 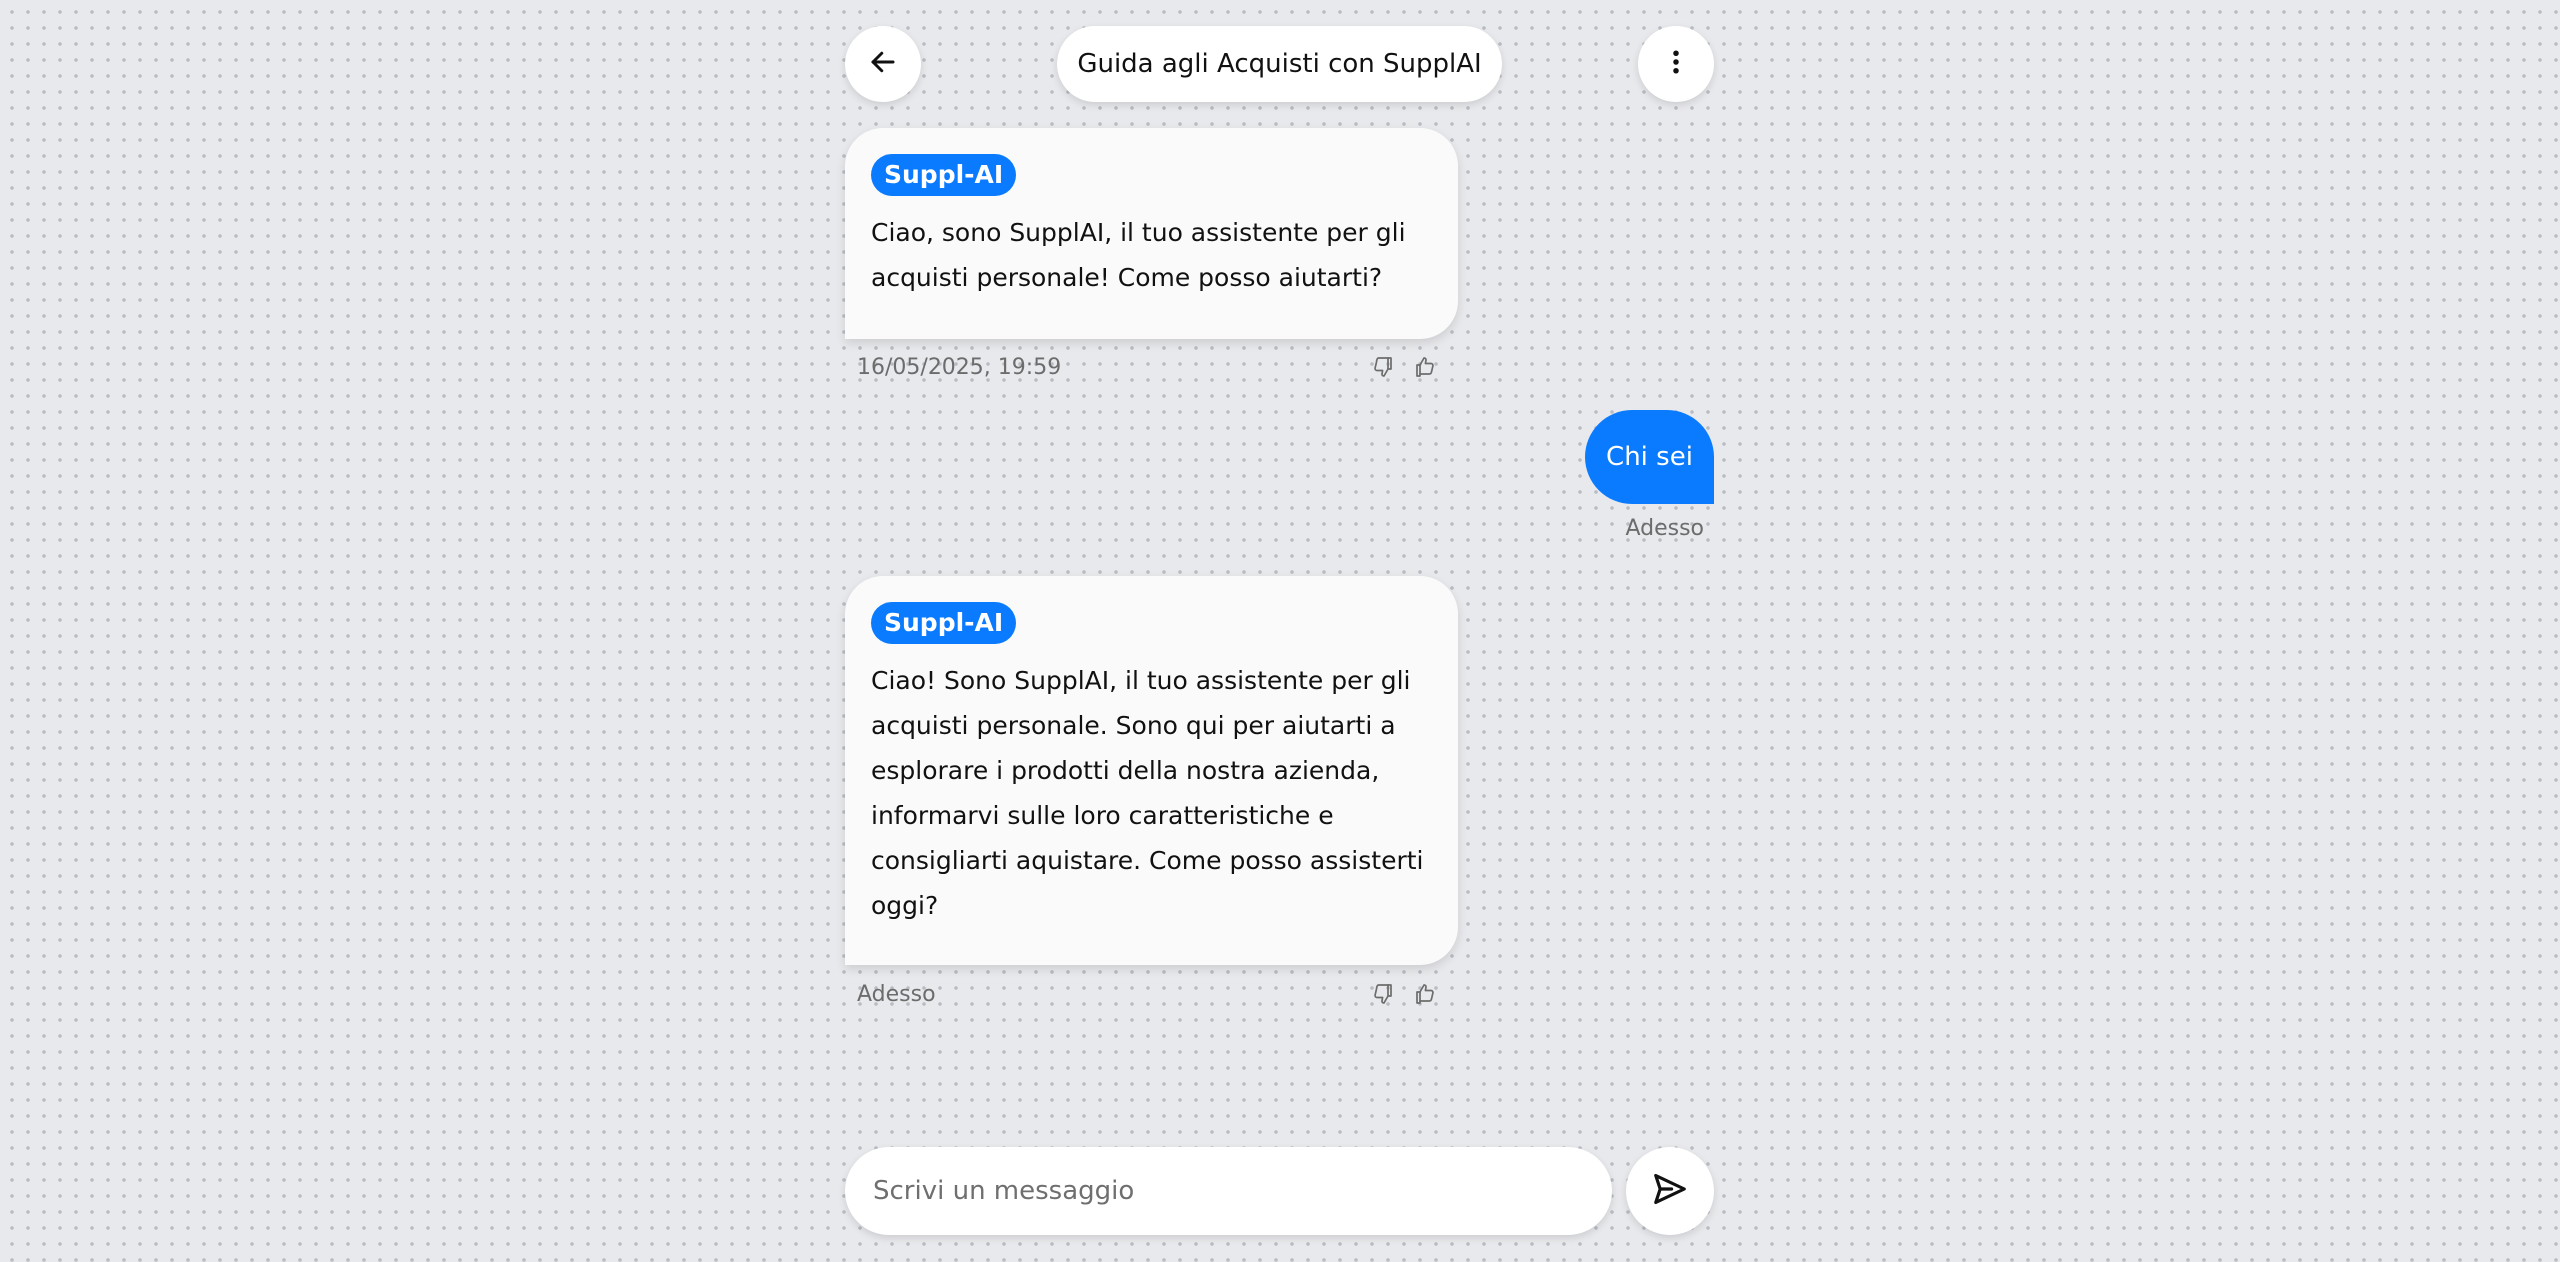 I want to click on message-text: Chi sei, so click(x=1649, y=457).